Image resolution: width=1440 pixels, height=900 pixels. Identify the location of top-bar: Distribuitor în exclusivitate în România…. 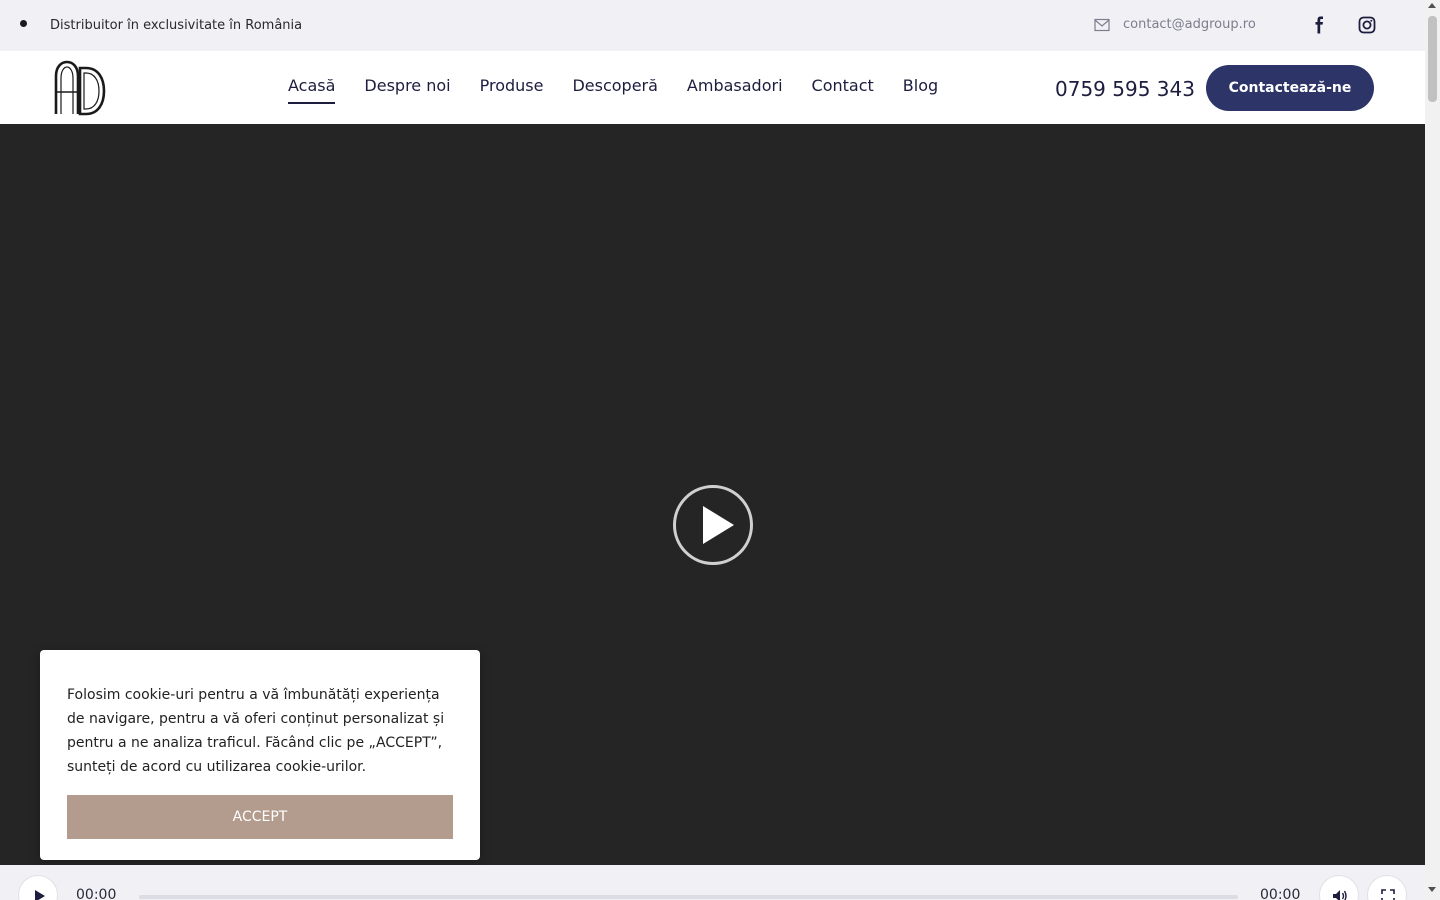
(712, 25).